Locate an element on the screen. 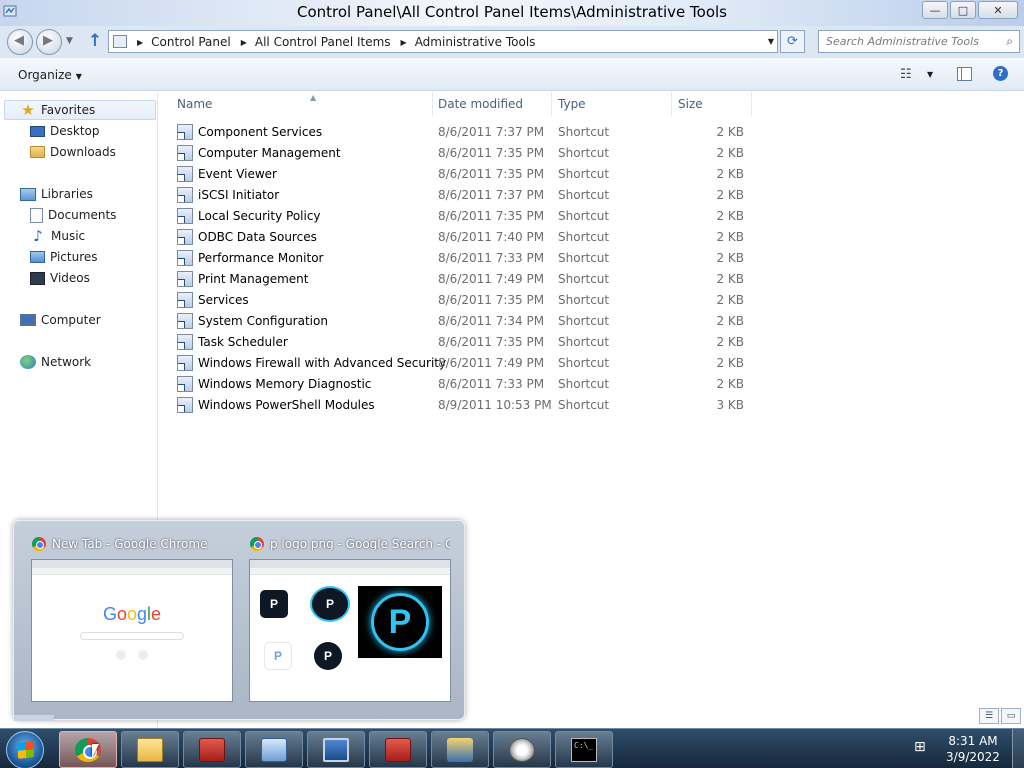  column-header-size: Size is located at coordinates (712, 104).